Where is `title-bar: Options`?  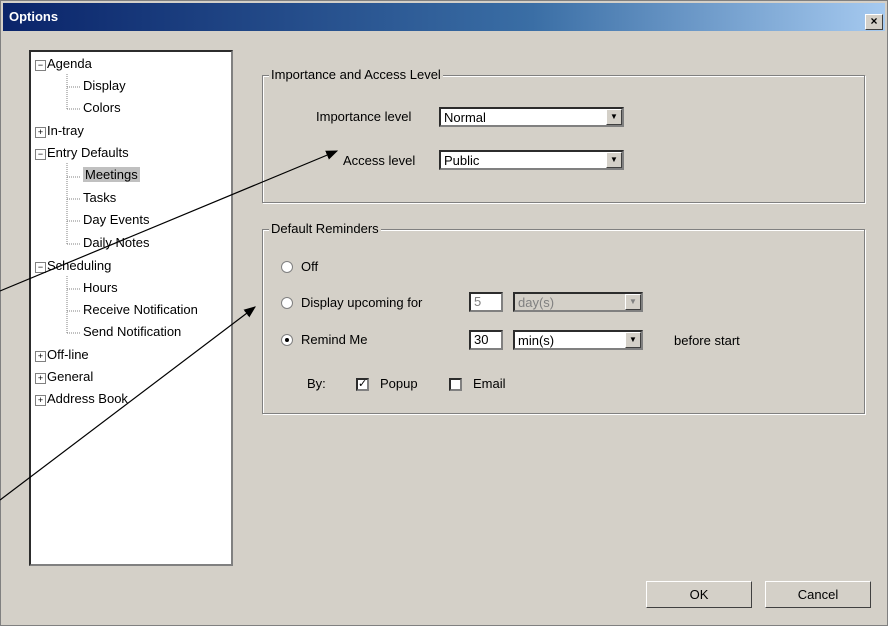
title-bar: Options is located at coordinates (444, 17).